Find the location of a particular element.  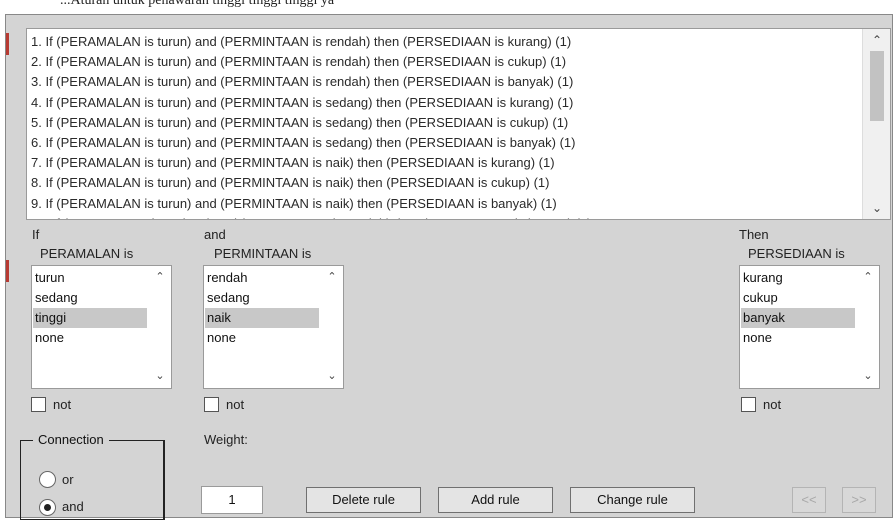

output1-scrollbar: ⌃ ⌄ is located at coordinates (868, 327).